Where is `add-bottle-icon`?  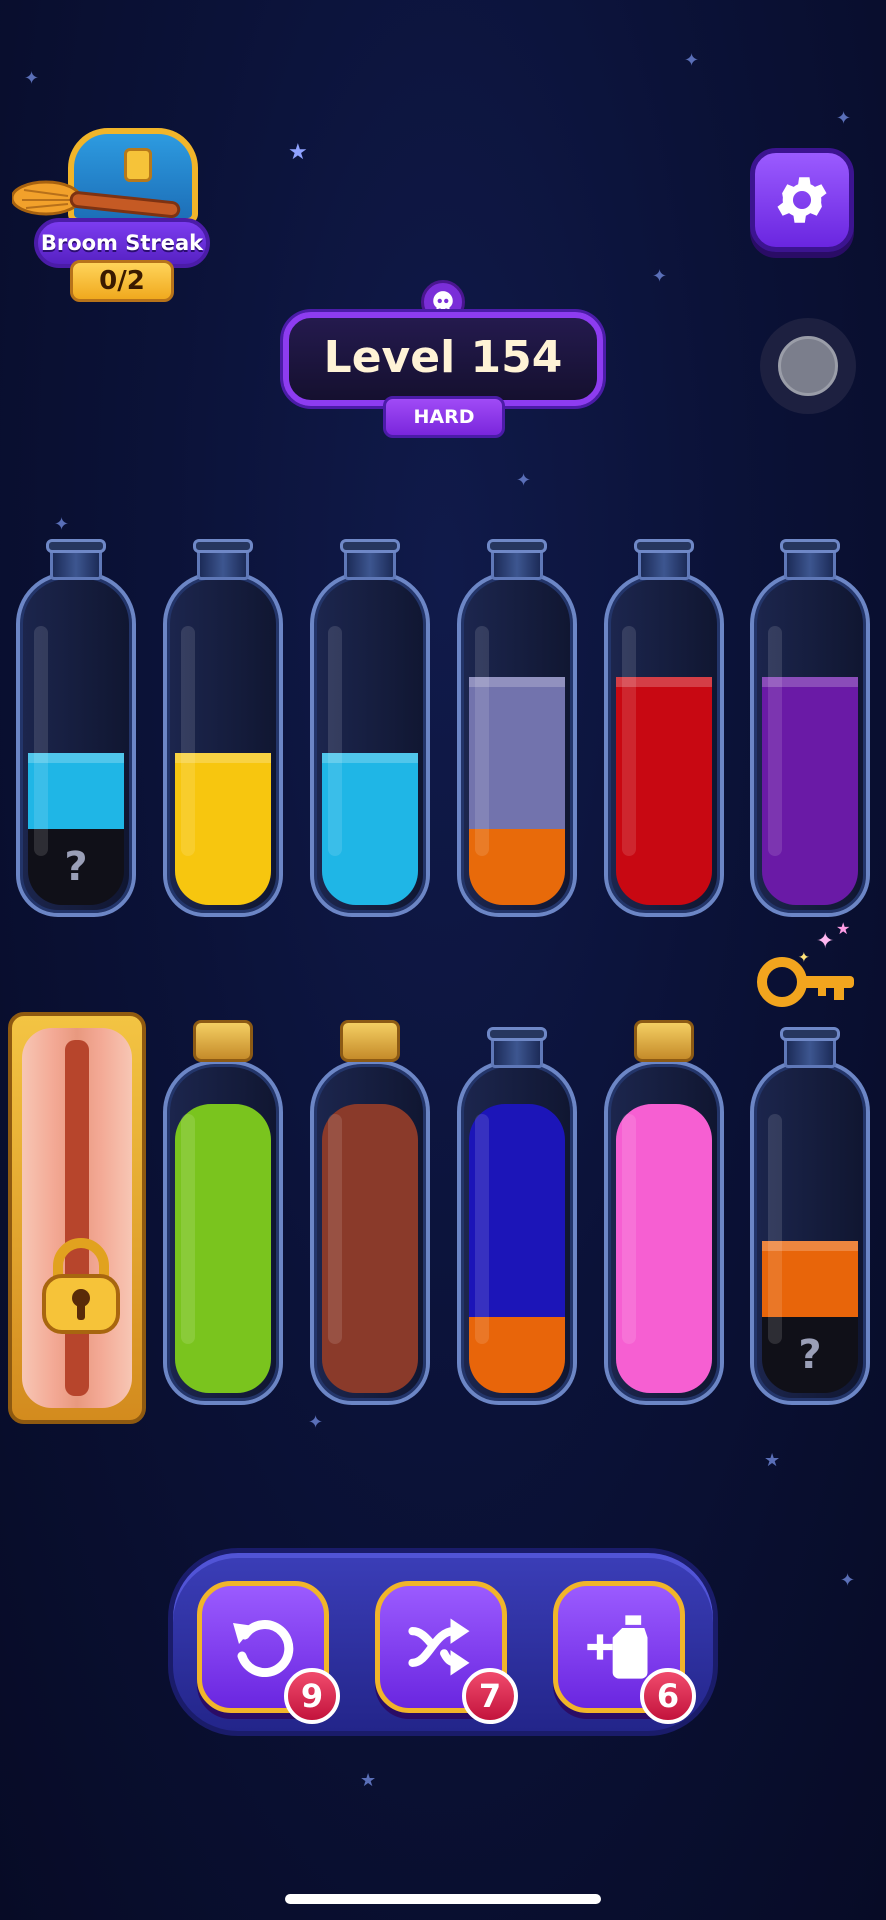 add-bottle-icon is located at coordinates (617, 1647).